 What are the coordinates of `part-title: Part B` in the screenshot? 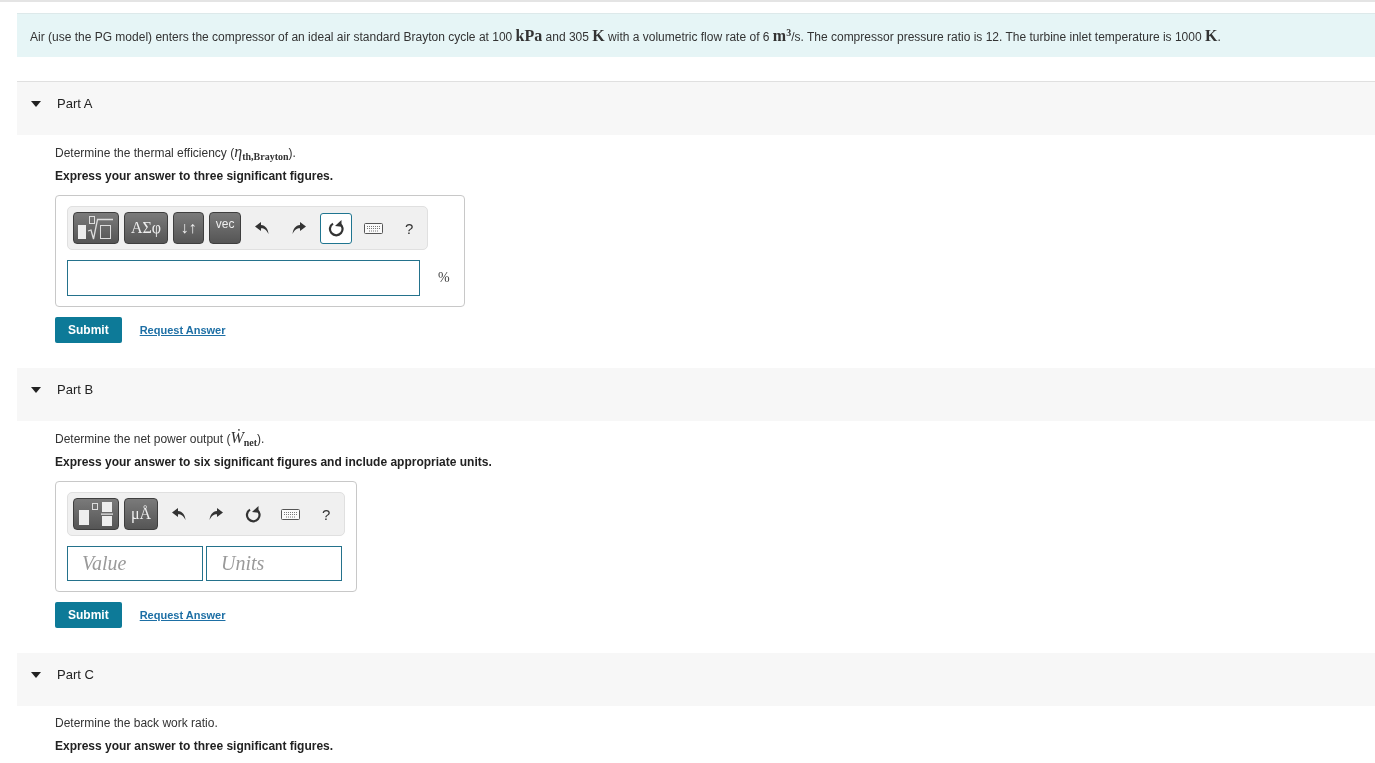 It's located at (75, 390).